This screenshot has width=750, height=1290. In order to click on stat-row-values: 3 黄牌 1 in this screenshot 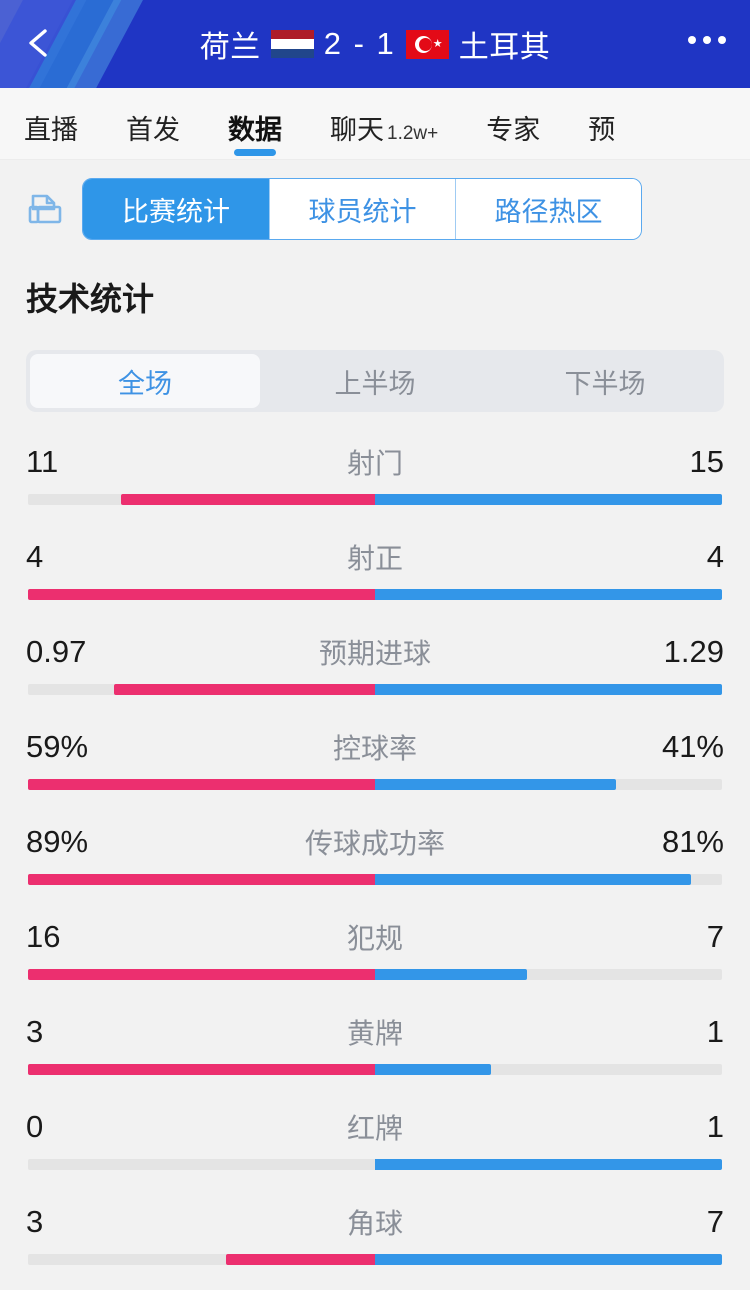, I will do `click(375, 1032)`.